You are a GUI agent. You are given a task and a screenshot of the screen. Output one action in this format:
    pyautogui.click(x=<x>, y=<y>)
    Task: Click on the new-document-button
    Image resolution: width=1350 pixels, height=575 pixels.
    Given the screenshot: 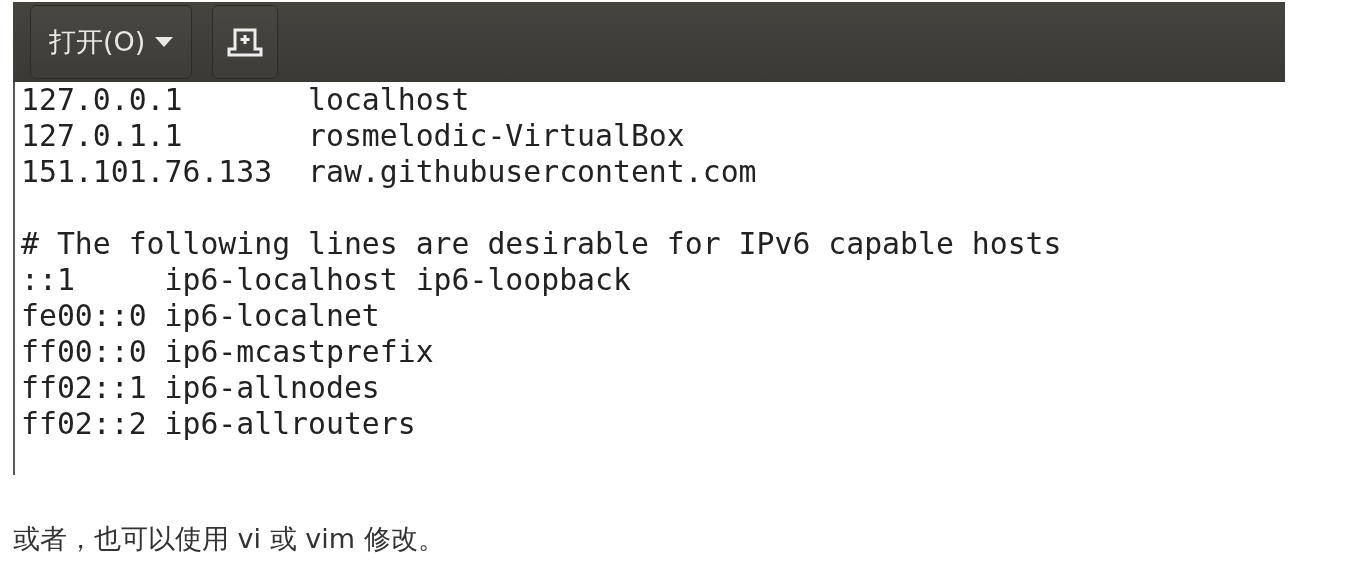 What is the action you would take?
    pyautogui.click(x=245, y=42)
    